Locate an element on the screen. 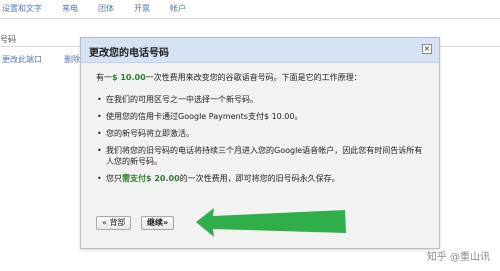 The height and width of the screenshot is (271, 500). arrow-shape is located at coordinates (271, 222).